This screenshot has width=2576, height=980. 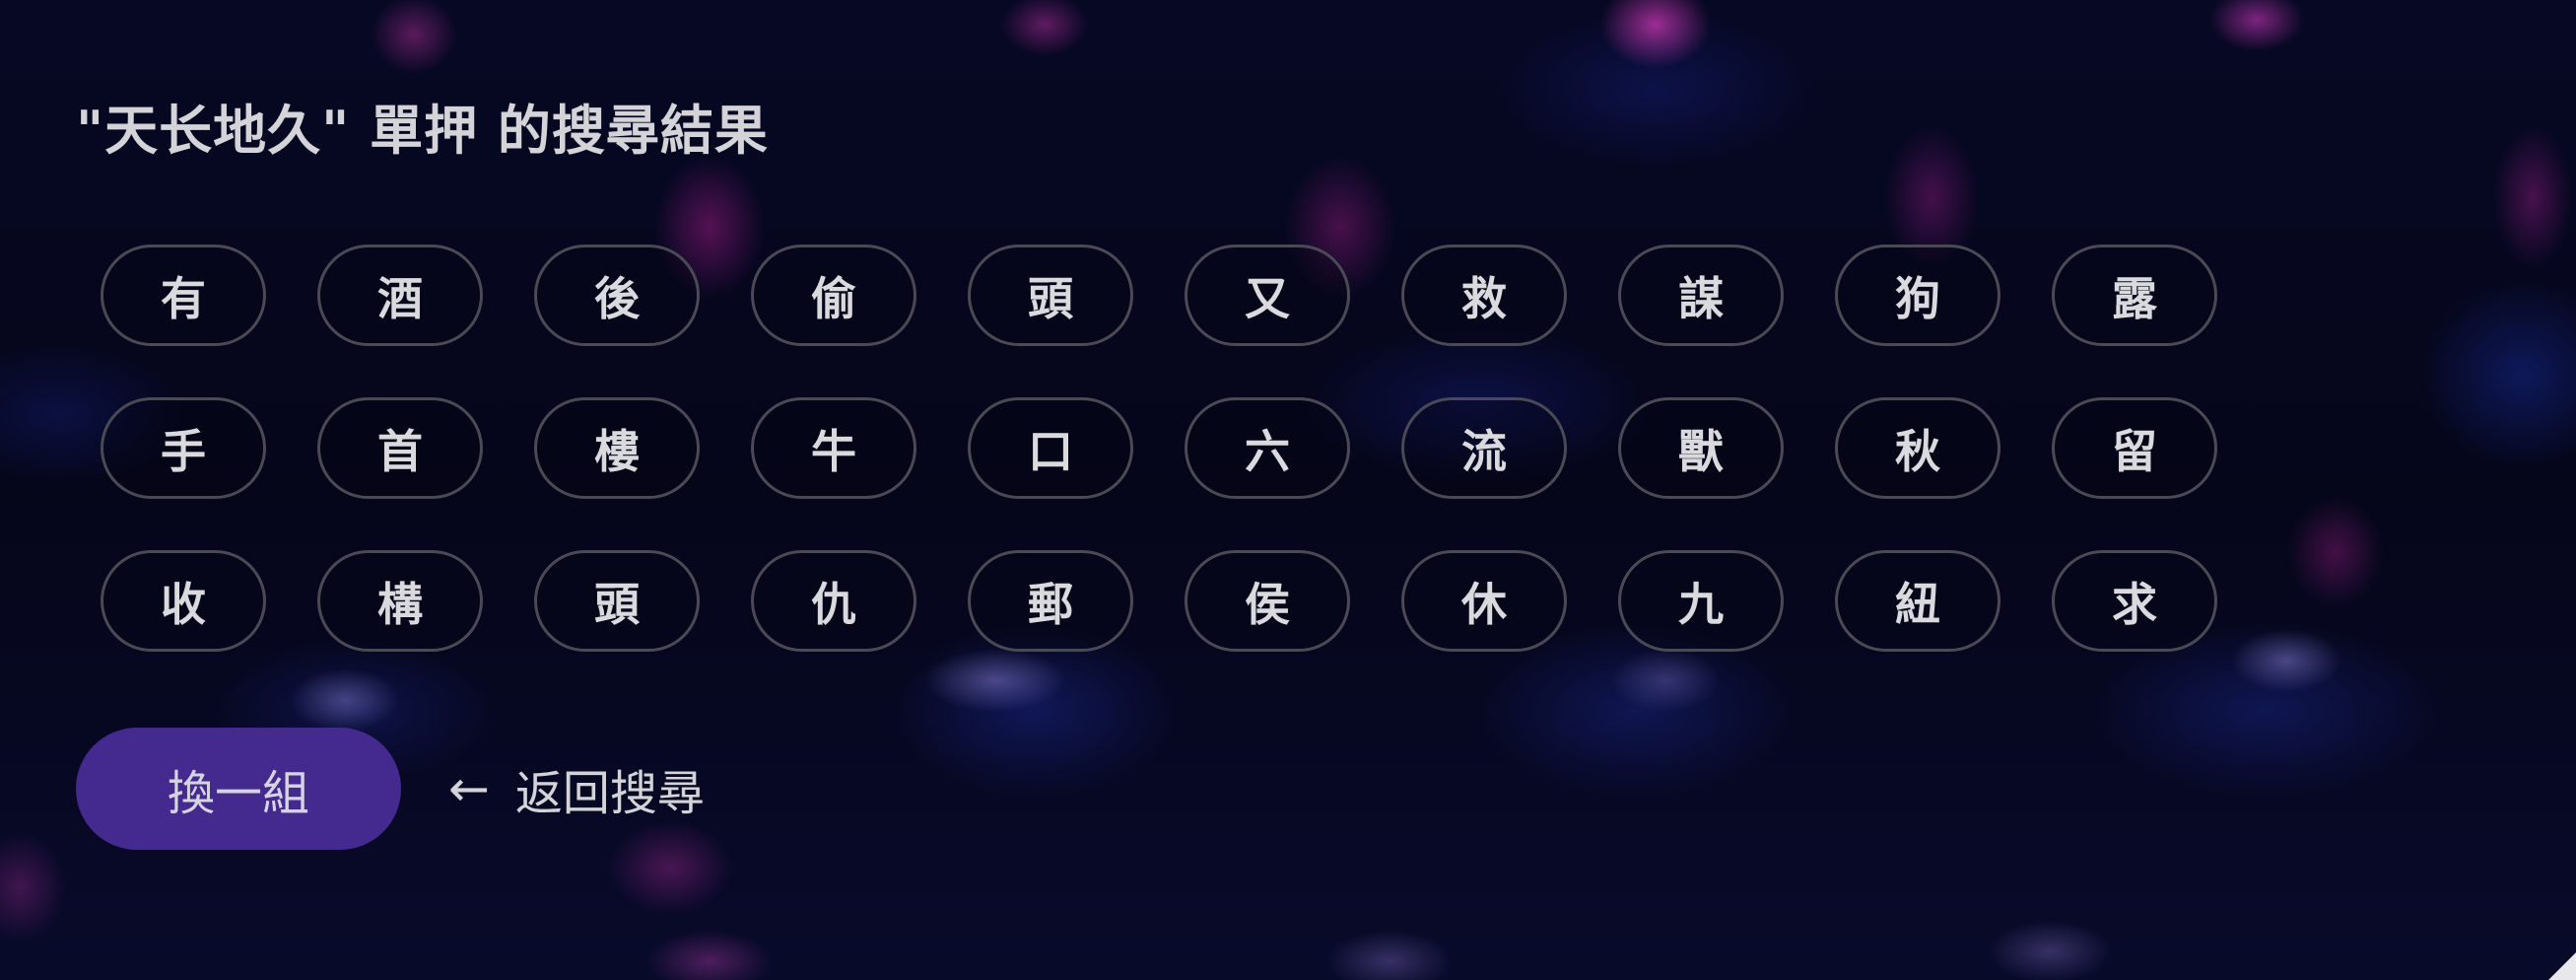 What do you see at coordinates (1484, 448) in the screenshot?
I see `rhyme-chip: 流` at bounding box center [1484, 448].